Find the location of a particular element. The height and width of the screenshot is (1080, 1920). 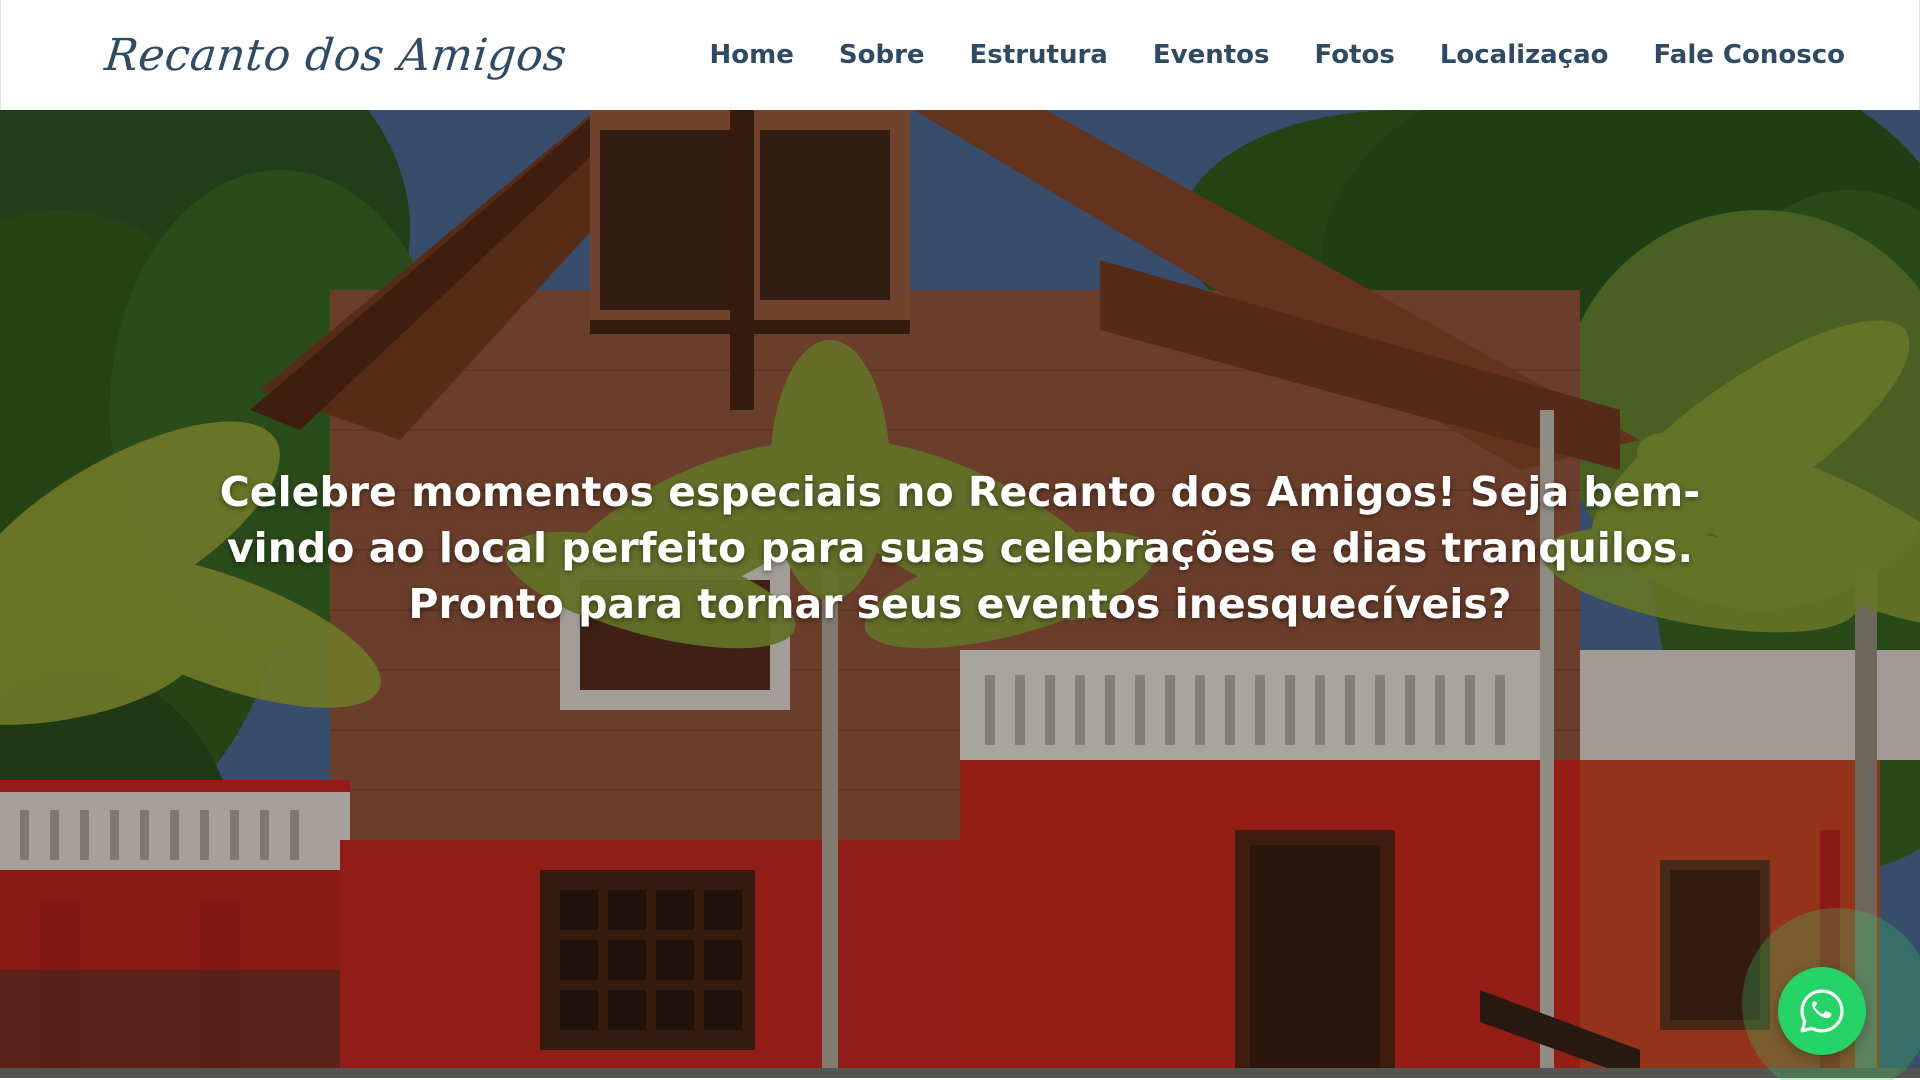

whatsapp-button is located at coordinates (1822, 1011).